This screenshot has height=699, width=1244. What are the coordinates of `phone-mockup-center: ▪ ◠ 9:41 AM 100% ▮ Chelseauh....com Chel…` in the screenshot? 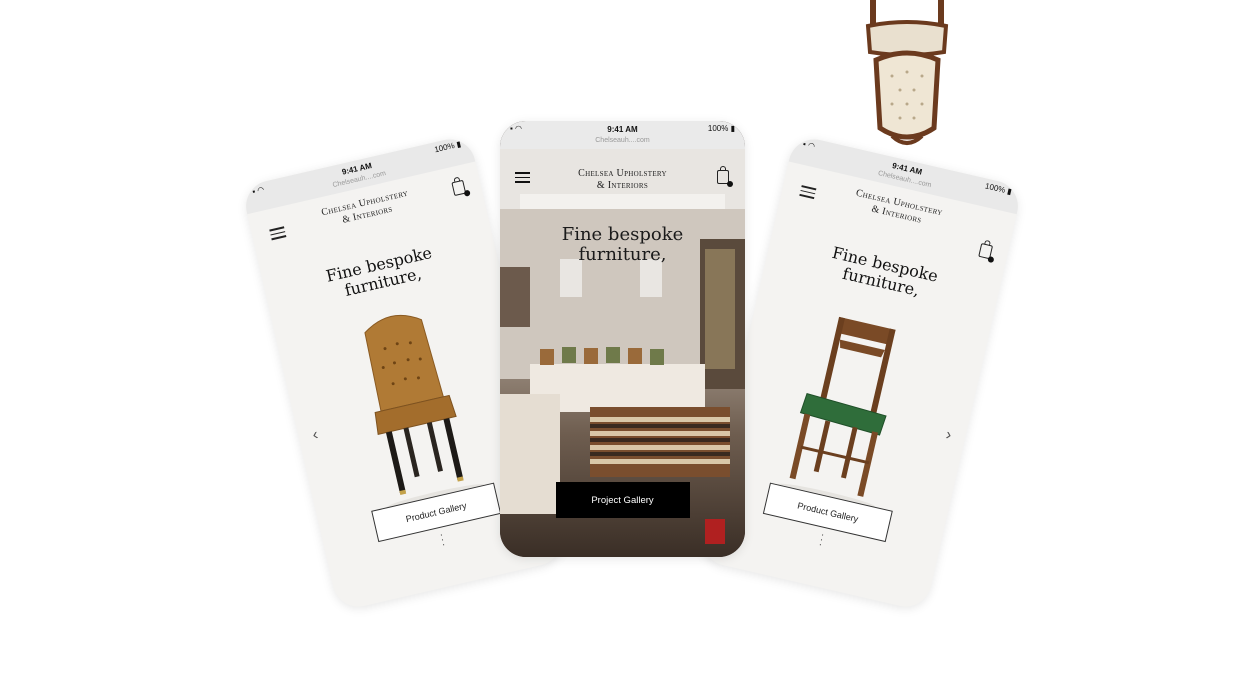 It's located at (622, 339).